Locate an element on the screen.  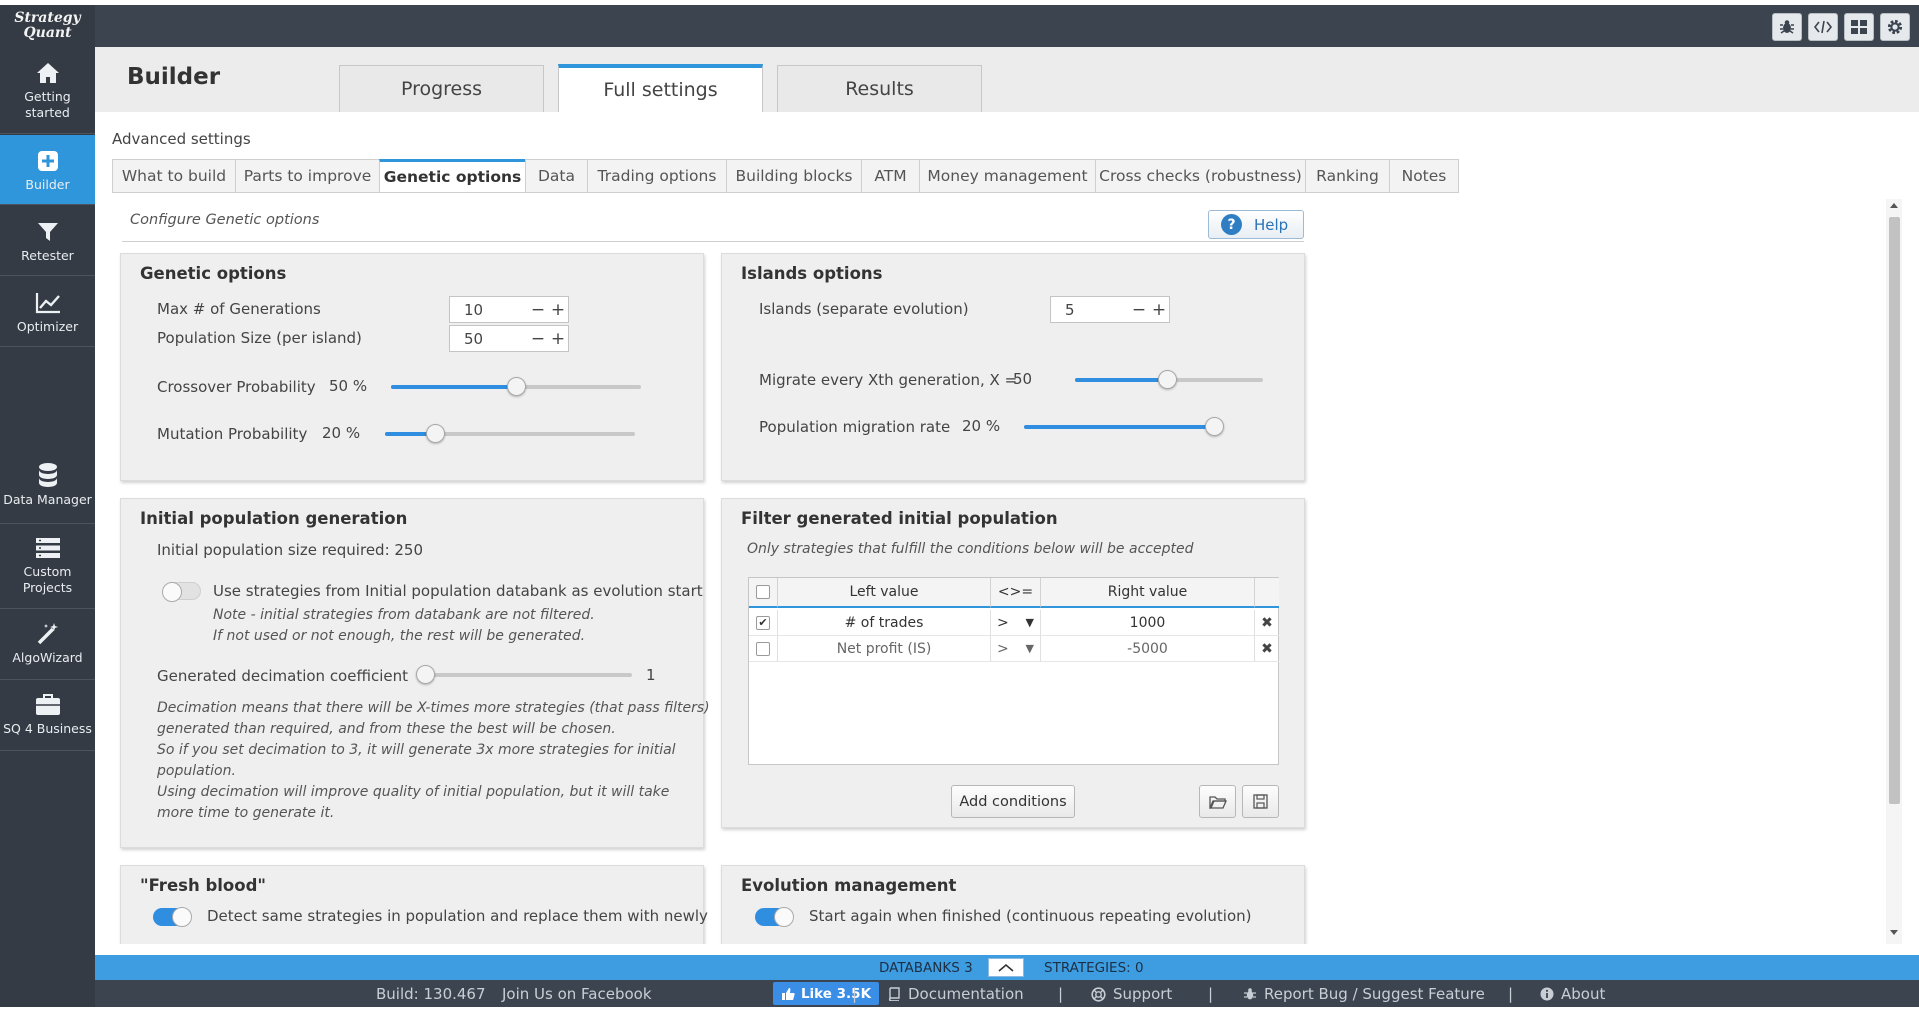
documentation-link: Documentation is located at coordinates (955, 994).